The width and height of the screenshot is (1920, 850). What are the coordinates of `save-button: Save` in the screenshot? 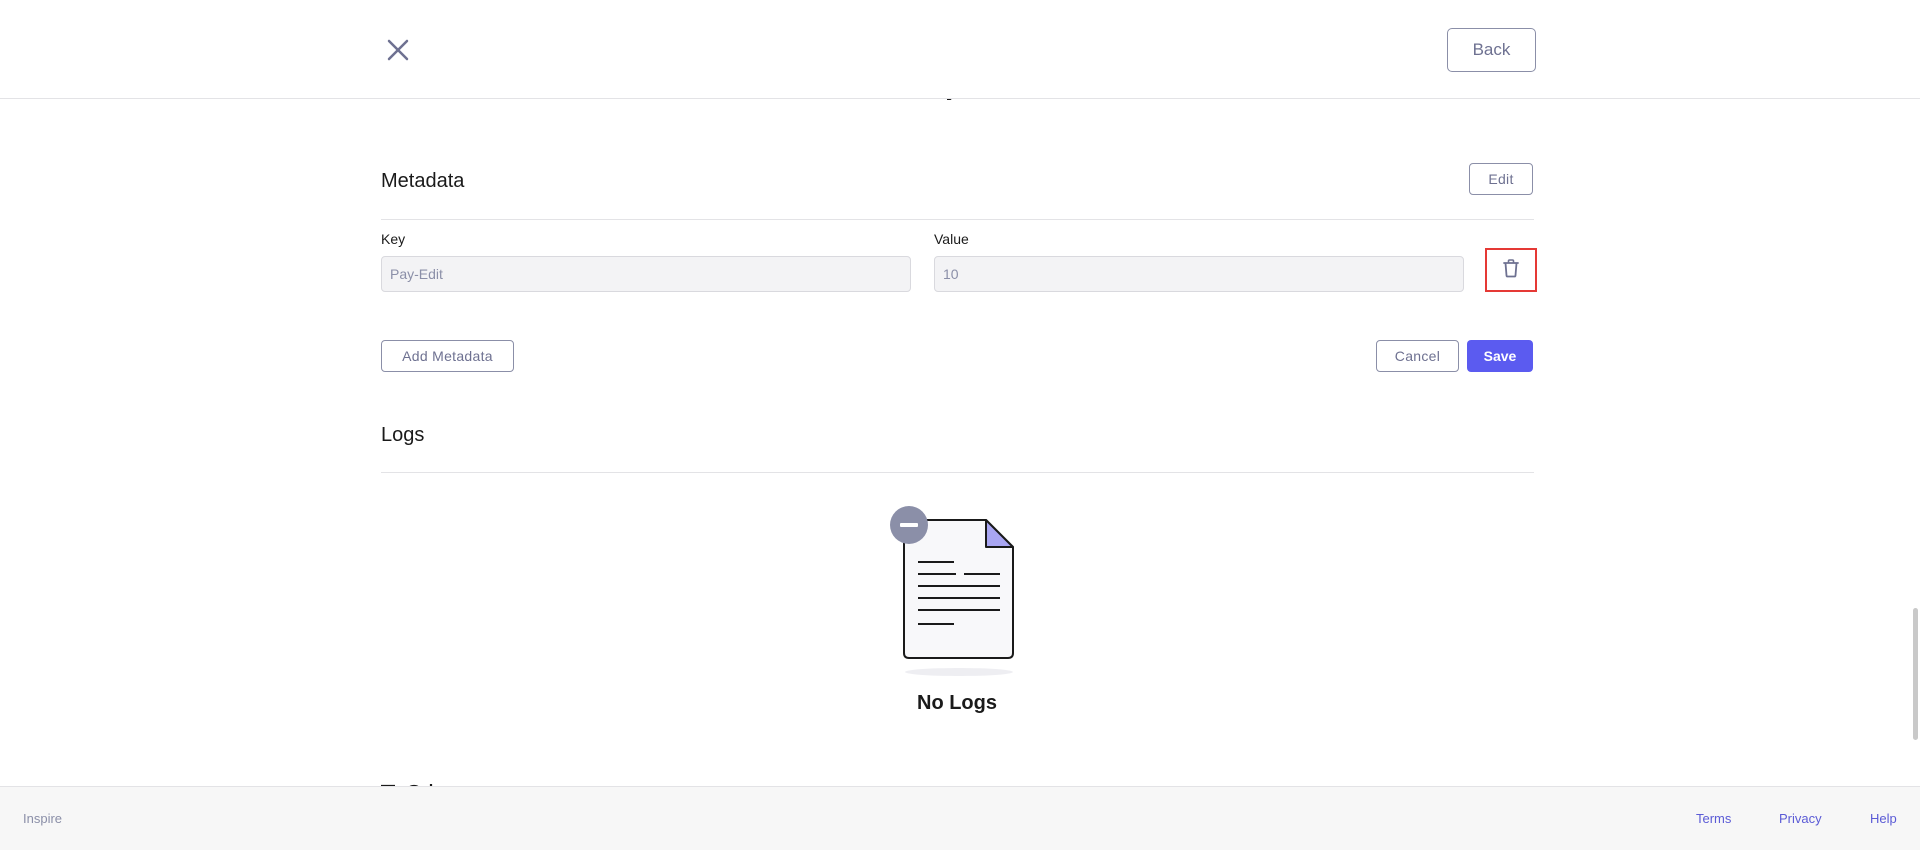 It's located at (1500, 356).